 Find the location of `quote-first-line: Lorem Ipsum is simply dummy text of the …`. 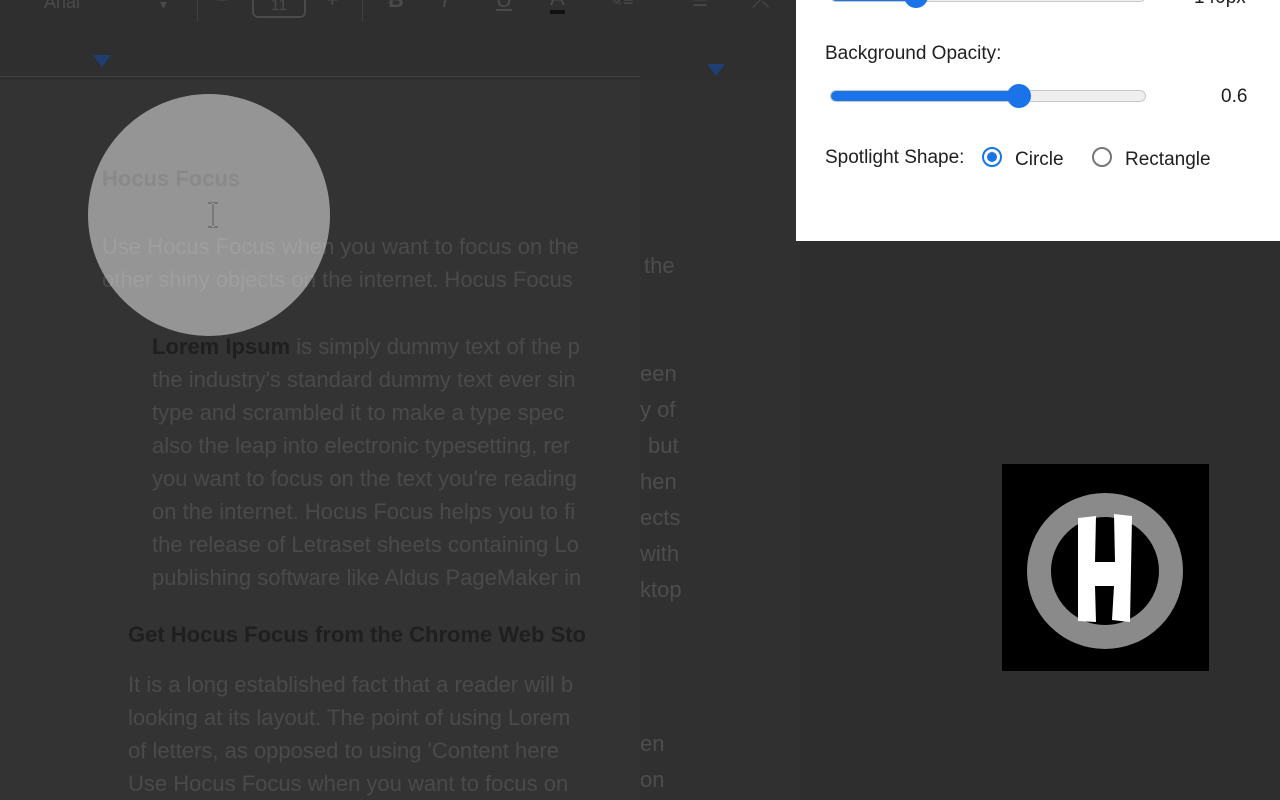

quote-first-line: Lorem Ipsum is simply dummy text of the … is located at coordinates (366, 346).